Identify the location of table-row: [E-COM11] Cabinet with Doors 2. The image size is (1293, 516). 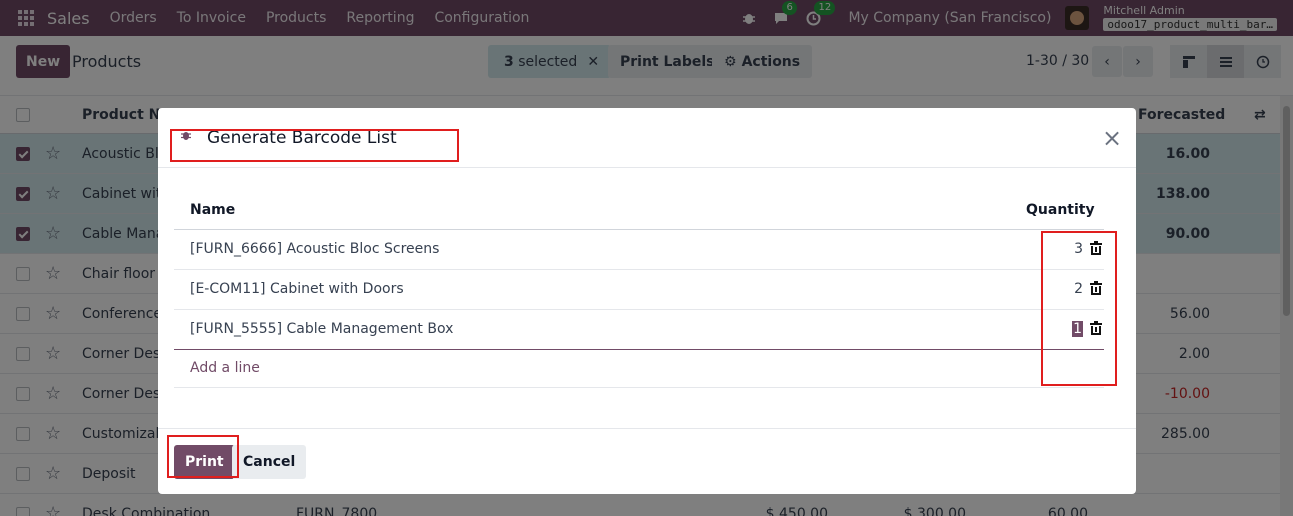
(639, 290).